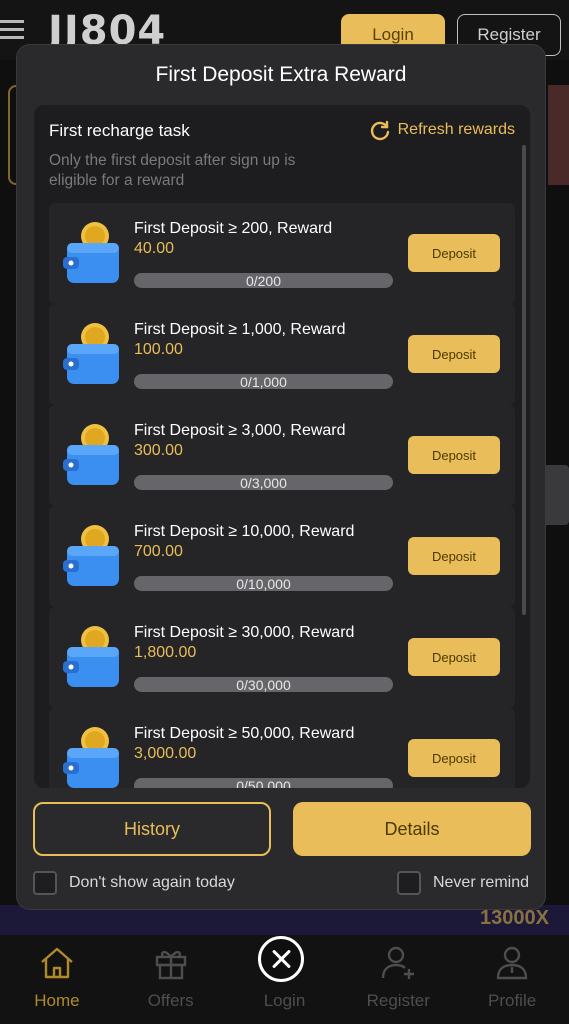 The width and height of the screenshot is (569, 1024). I want to click on task-progress-bar: 0/1,000, so click(263, 381).